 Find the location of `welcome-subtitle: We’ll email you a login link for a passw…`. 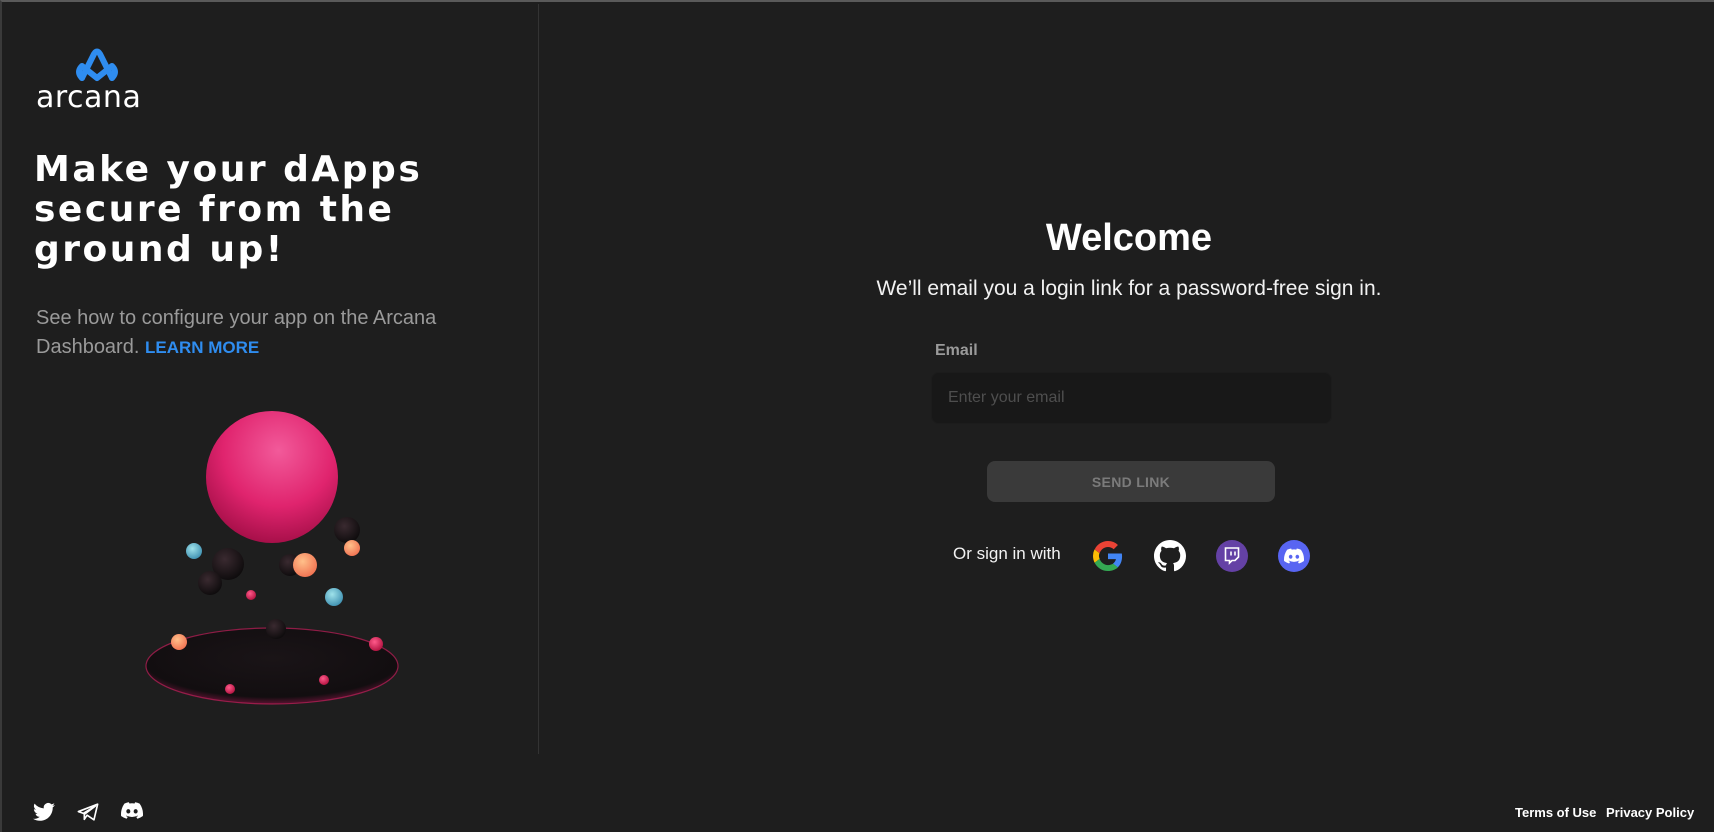

welcome-subtitle: We’ll email you a login link for a passw… is located at coordinates (1129, 288).